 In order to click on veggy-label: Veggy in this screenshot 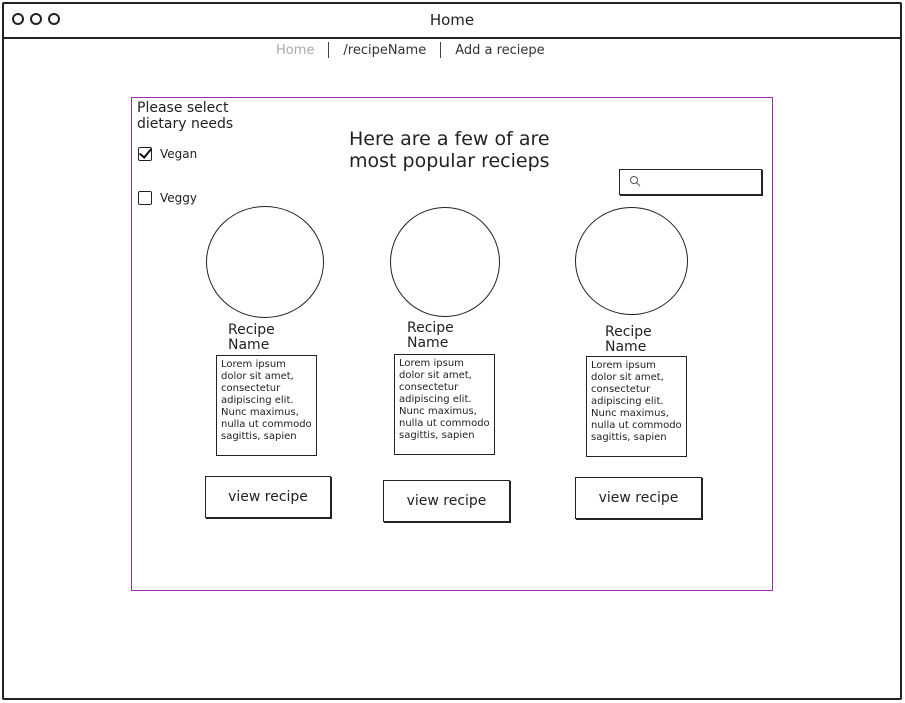, I will do `click(178, 198)`.